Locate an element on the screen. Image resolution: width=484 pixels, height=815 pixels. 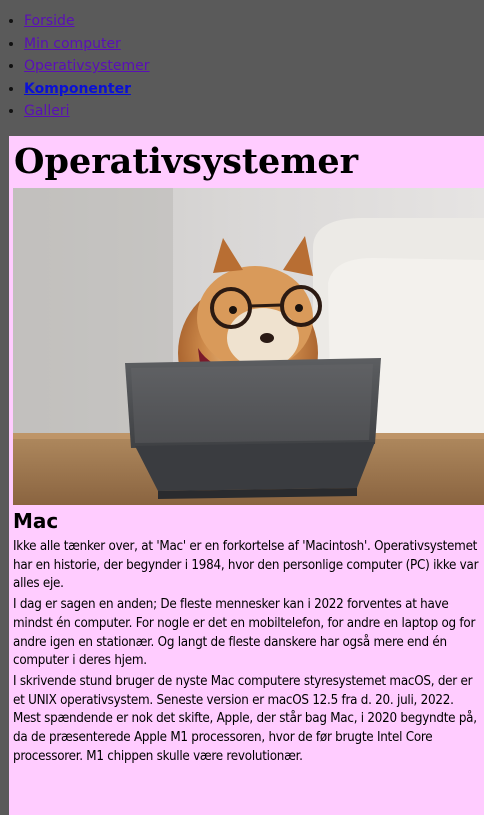
nav-link-operativsystemer: Operativsystemer is located at coordinates (87, 66).